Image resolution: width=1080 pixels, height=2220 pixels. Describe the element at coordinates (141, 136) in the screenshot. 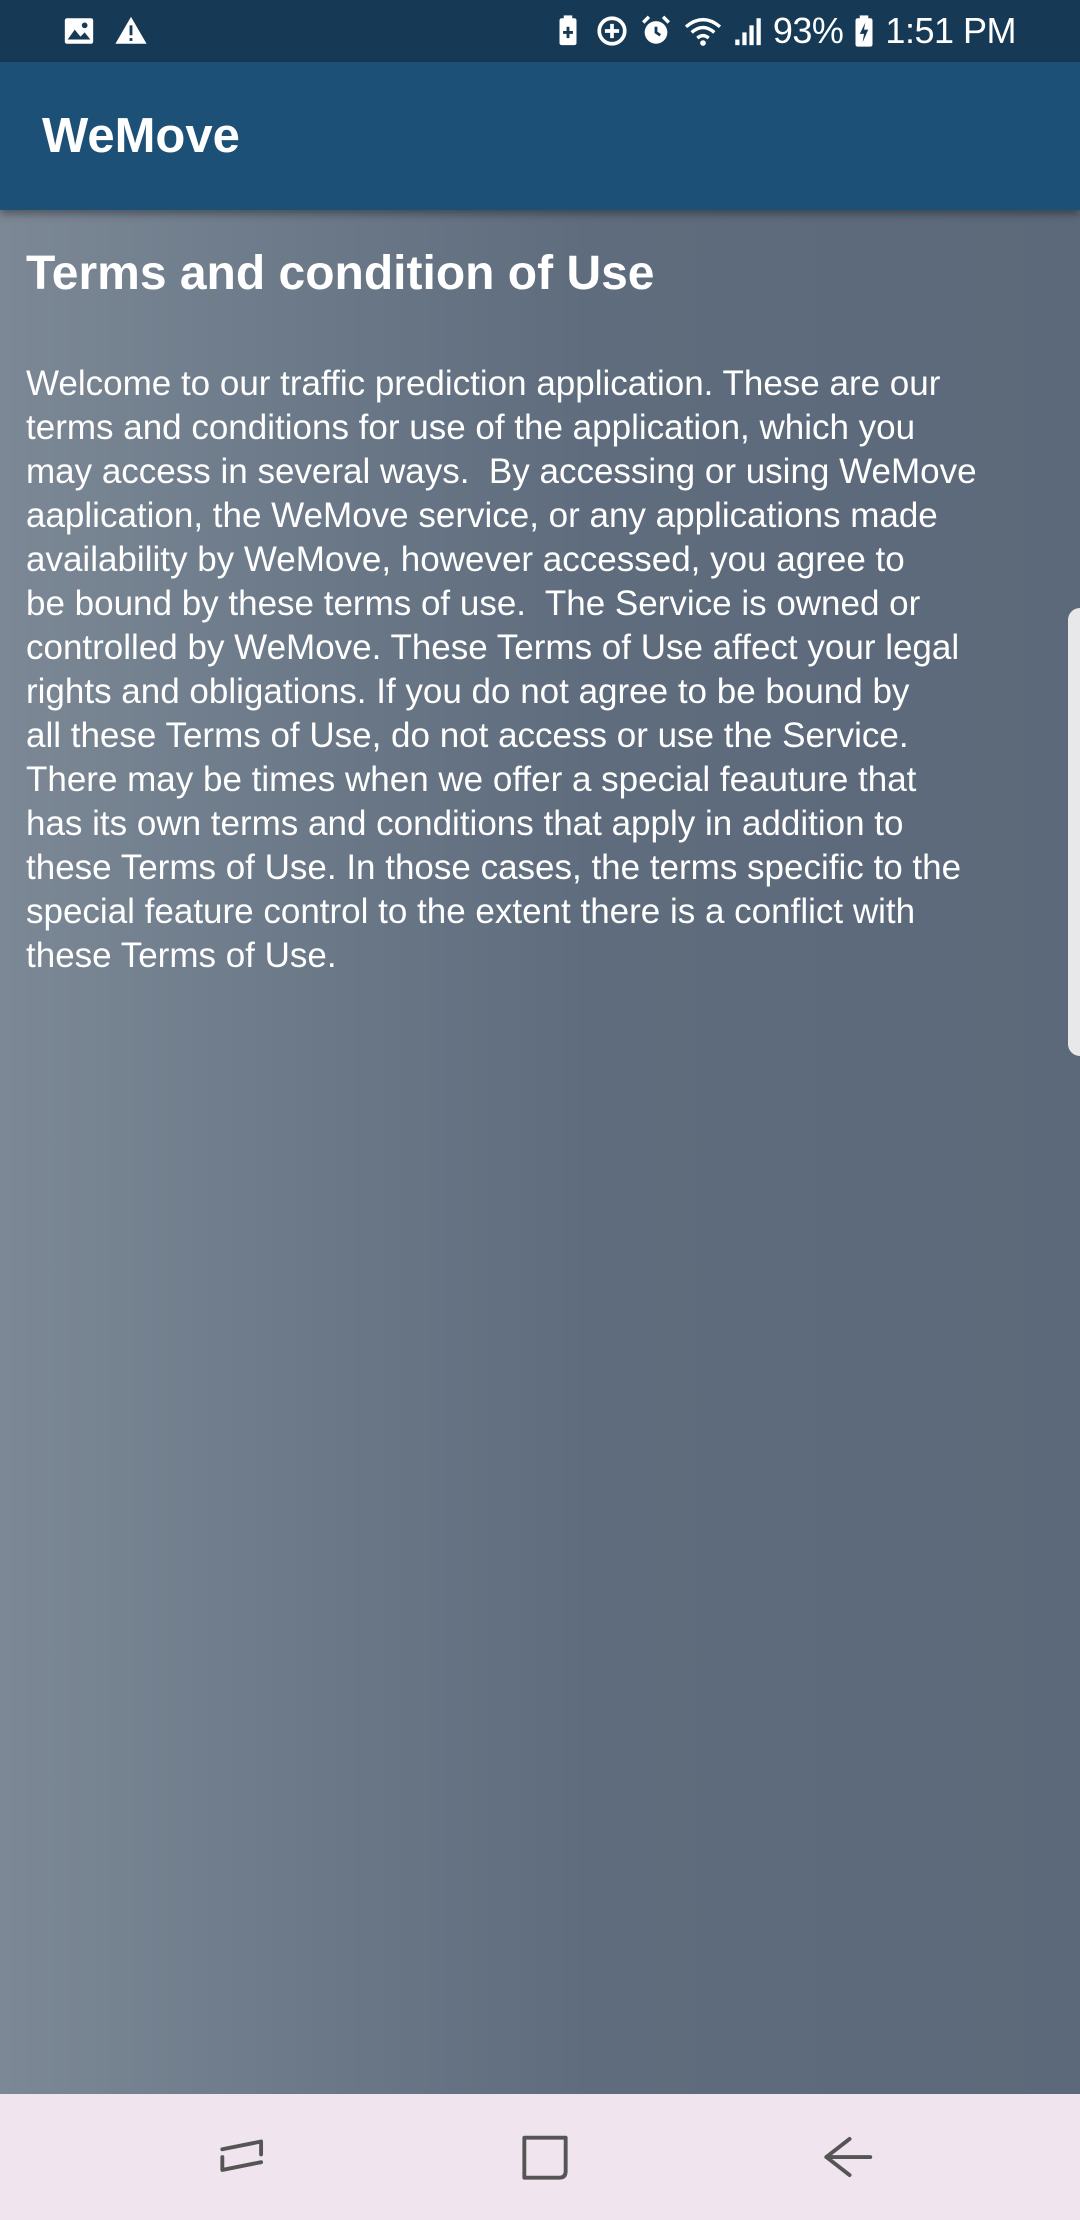

I see `app-title: WeMove` at that location.